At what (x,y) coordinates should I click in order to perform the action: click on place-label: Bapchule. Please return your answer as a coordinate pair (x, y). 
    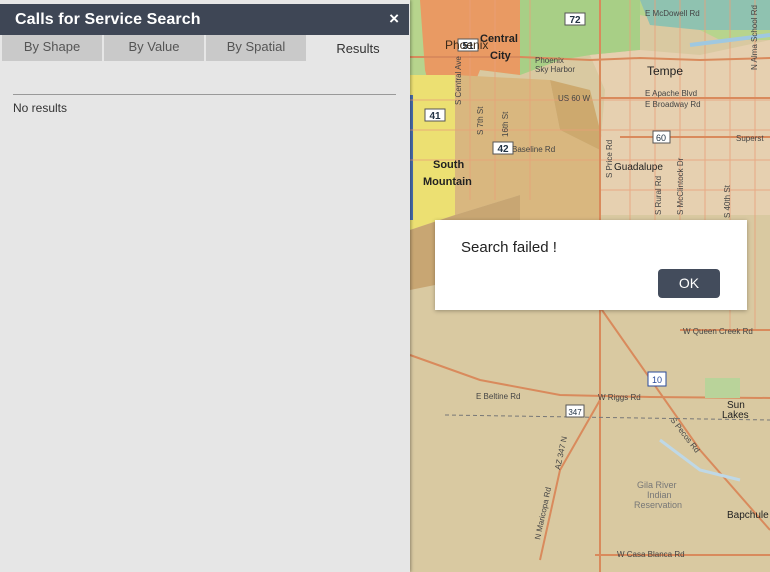
    Looking at the image, I should click on (748, 515).